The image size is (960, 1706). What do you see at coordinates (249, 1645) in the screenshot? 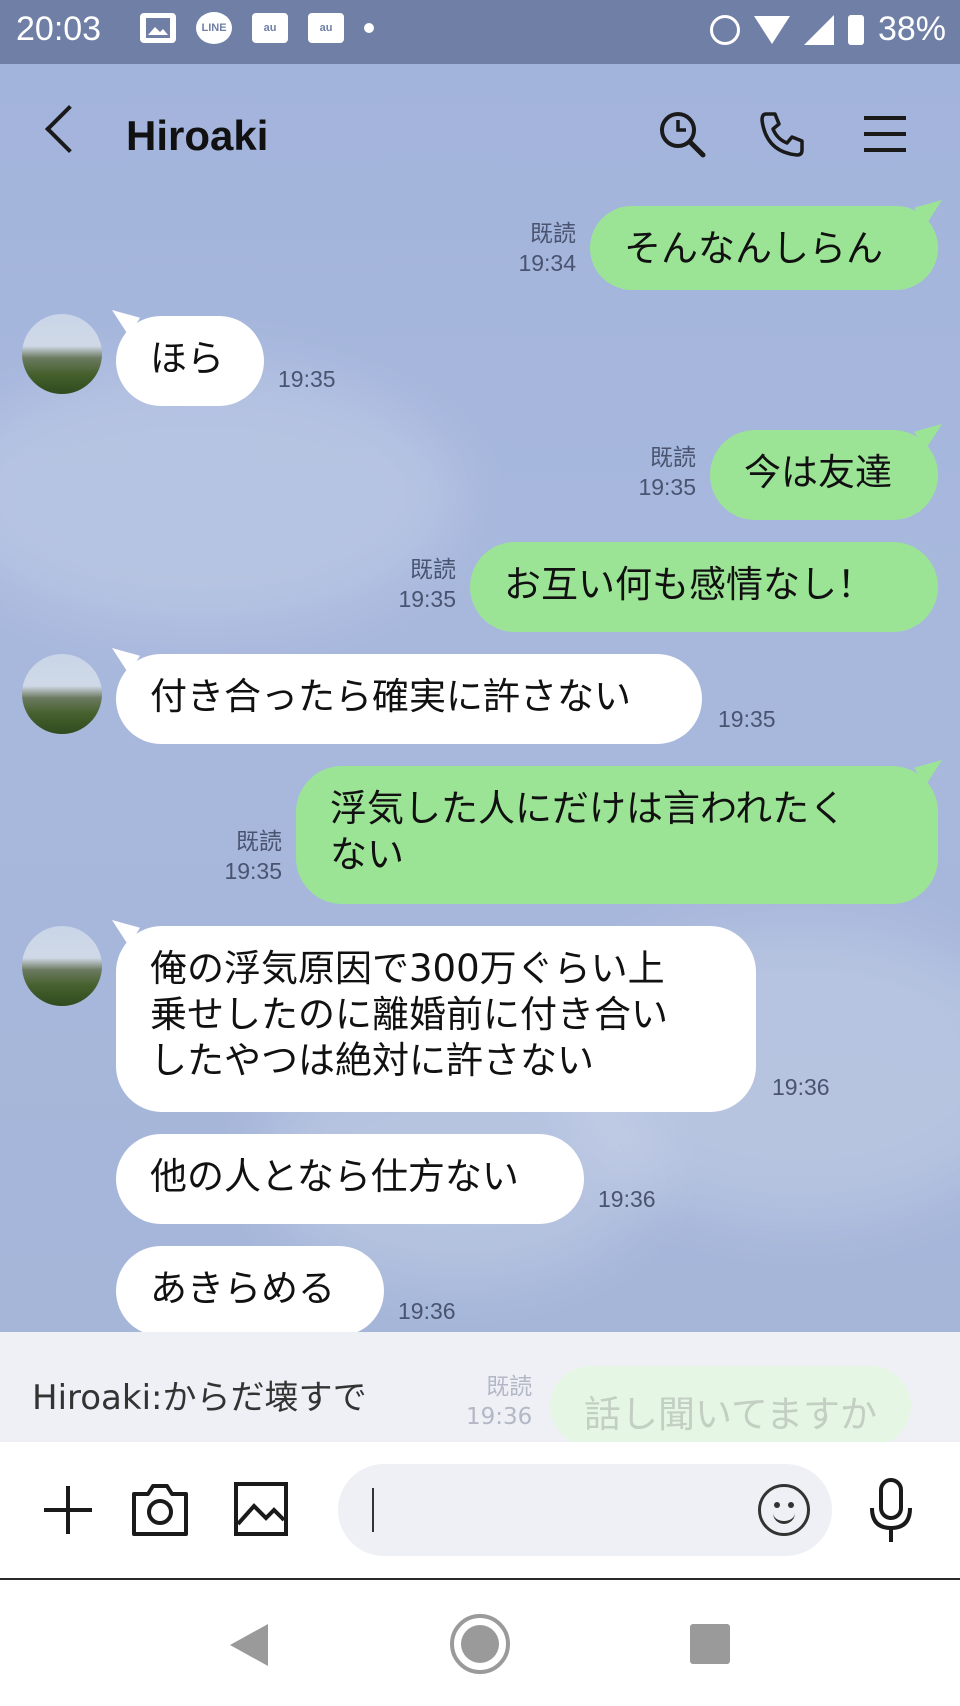
I see `nav-back-icon` at bounding box center [249, 1645].